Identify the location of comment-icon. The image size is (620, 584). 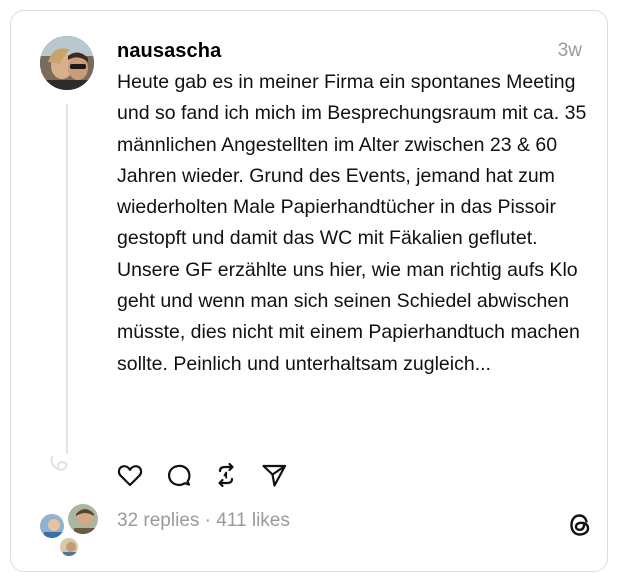
(179, 475).